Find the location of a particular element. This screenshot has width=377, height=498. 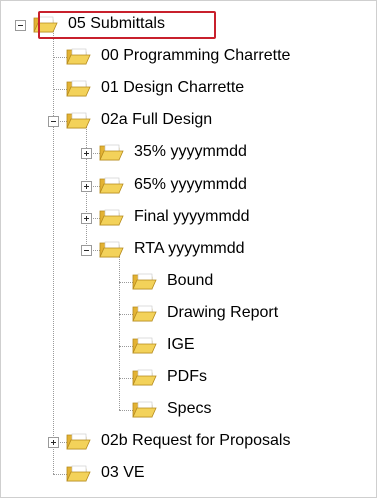

tree-item-label: Final yyyymmdd is located at coordinates (192, 217).